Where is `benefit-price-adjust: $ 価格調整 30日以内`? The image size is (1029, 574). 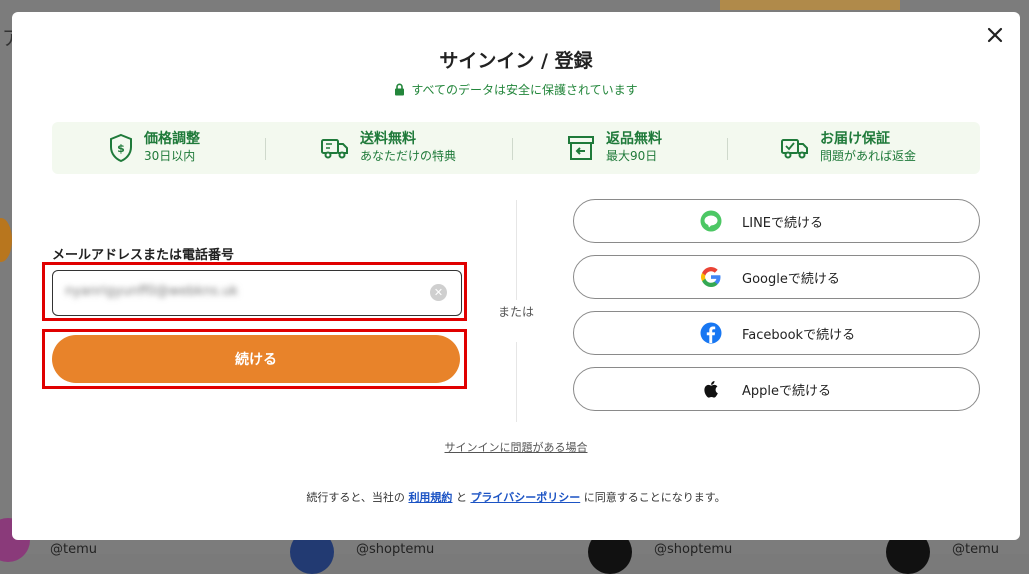 benefit-price-adjust: $ 価格調整 30日以内 is located at coordinates (154, 147).